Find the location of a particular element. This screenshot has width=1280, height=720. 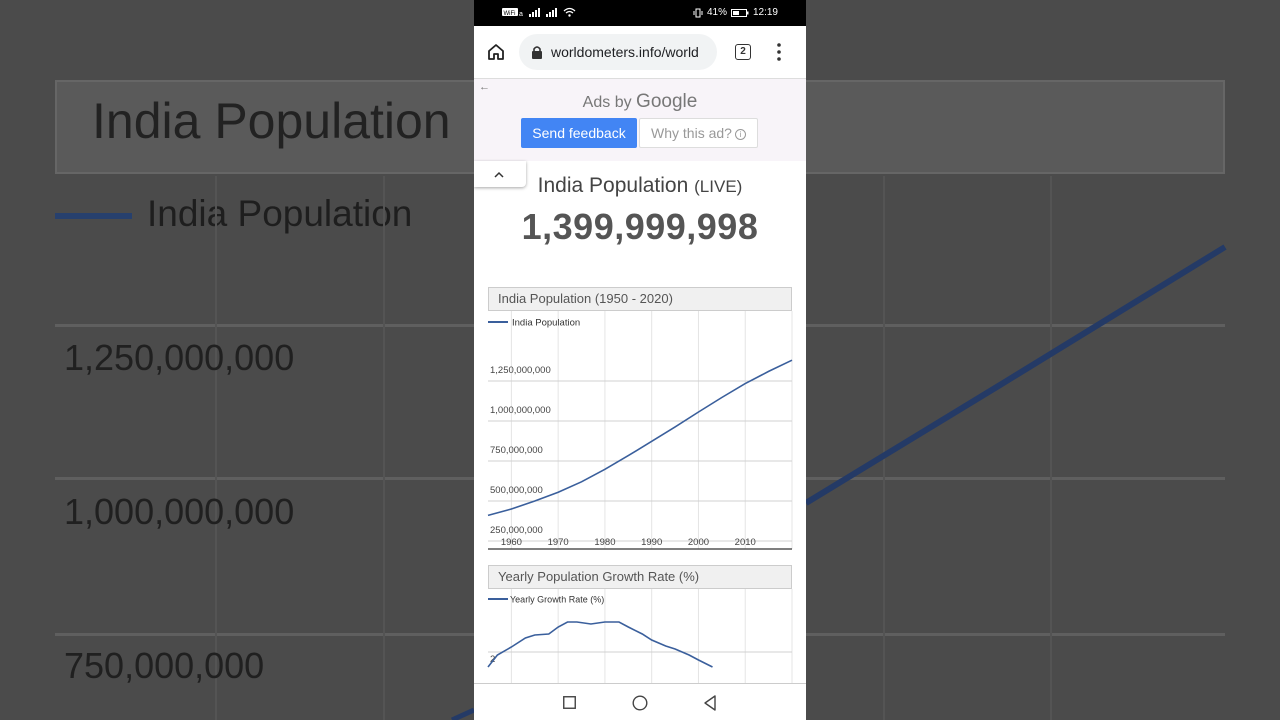

x-tick-label: 1960 is located at coordinates (511, 542).